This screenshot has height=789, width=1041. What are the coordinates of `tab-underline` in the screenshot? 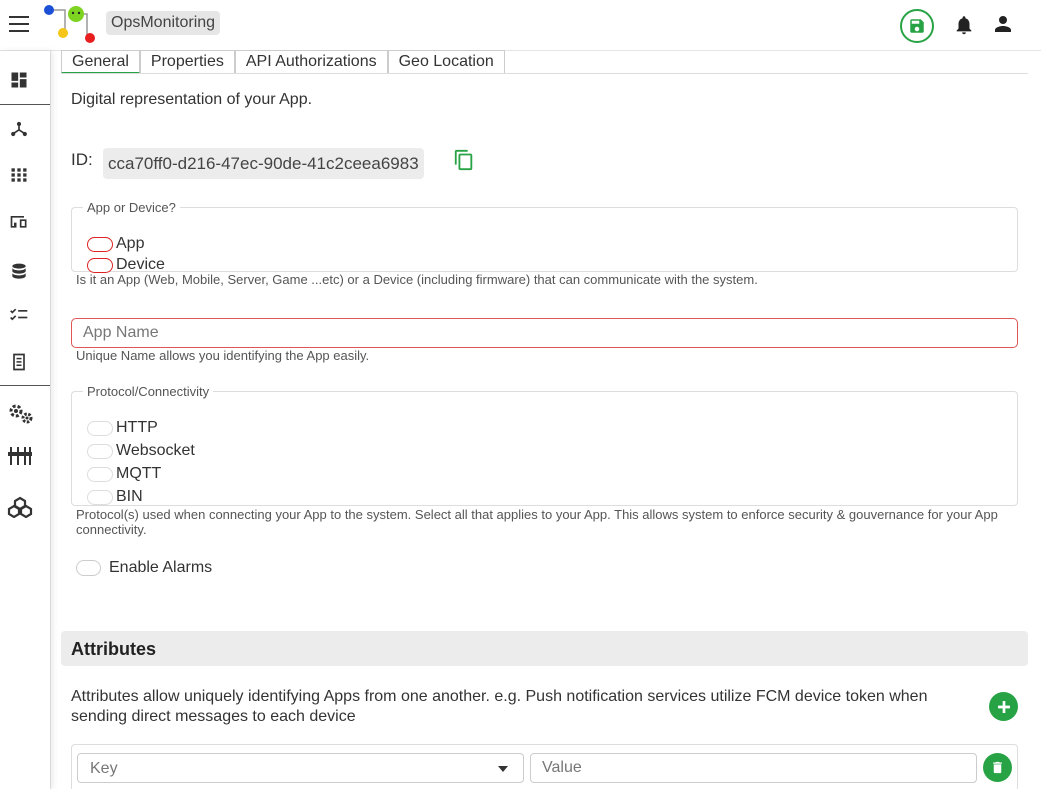 It's located at (544, 73).